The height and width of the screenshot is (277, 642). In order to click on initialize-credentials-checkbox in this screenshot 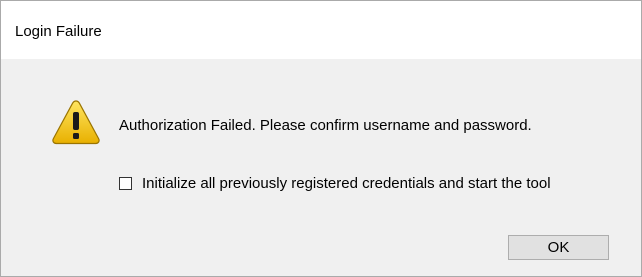, I will do `click(125, 183)`.